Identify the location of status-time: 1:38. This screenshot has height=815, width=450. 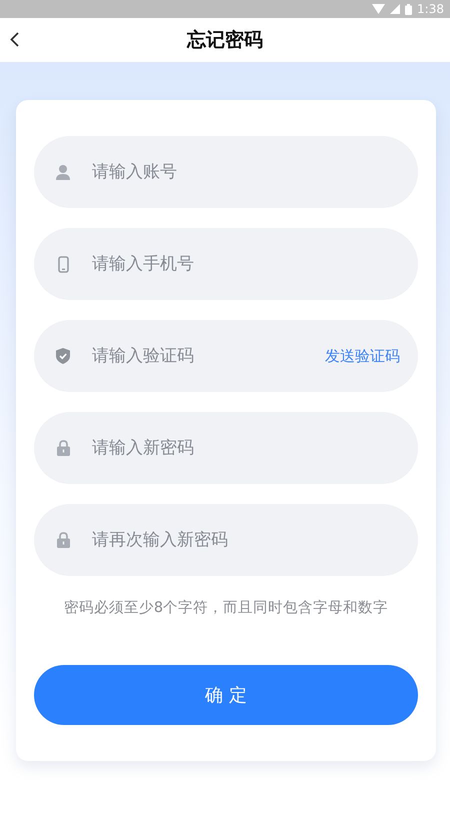
(430, 9).